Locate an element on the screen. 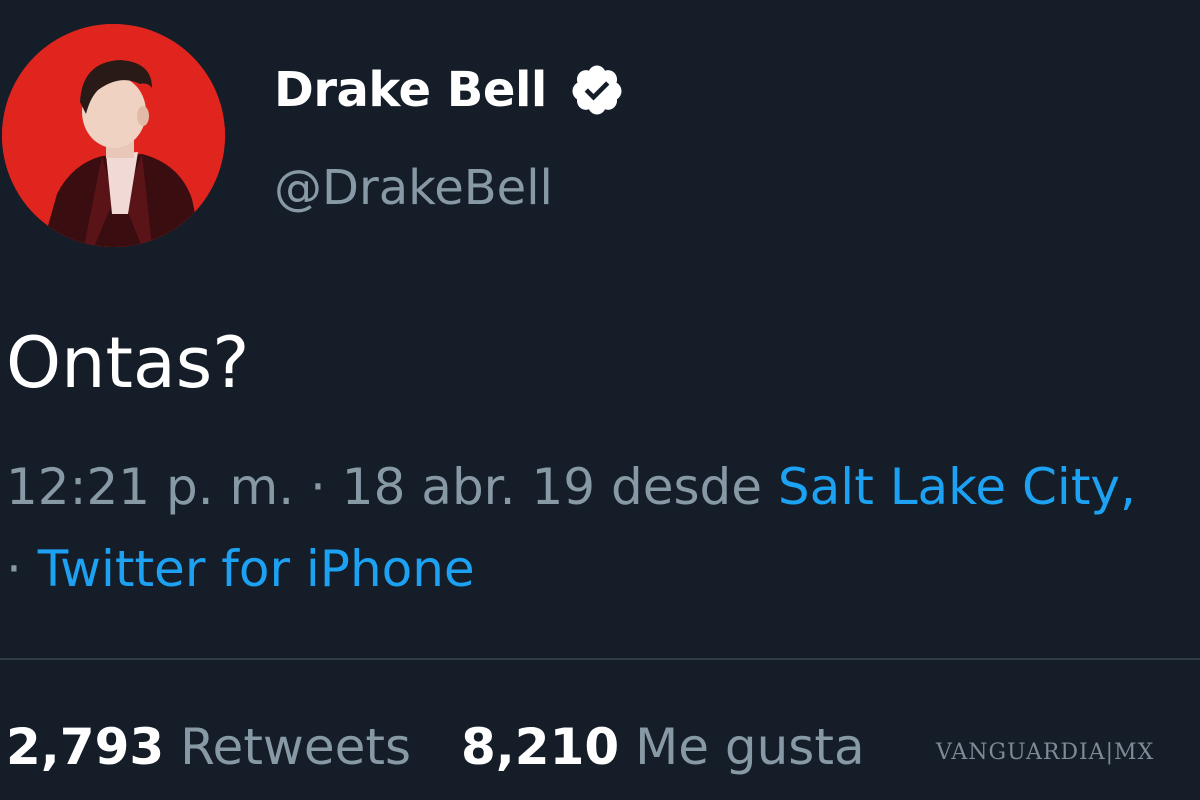 This screenshot has width=1200, height=800. retweets-stat: 2,793 Retweets is located at coordinates (208, 747).